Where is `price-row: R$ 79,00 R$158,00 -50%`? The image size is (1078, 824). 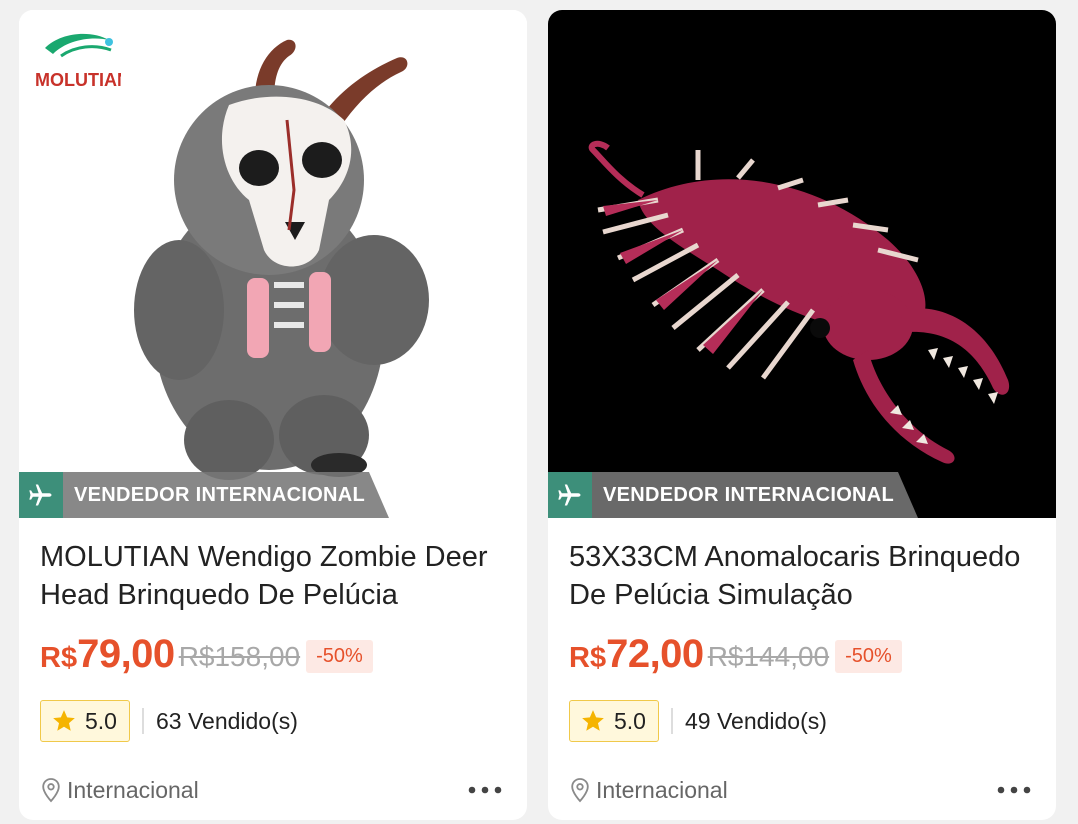 price-row: R$ 79,00 R$158,00 -50% is located at coordinates (206, 654).